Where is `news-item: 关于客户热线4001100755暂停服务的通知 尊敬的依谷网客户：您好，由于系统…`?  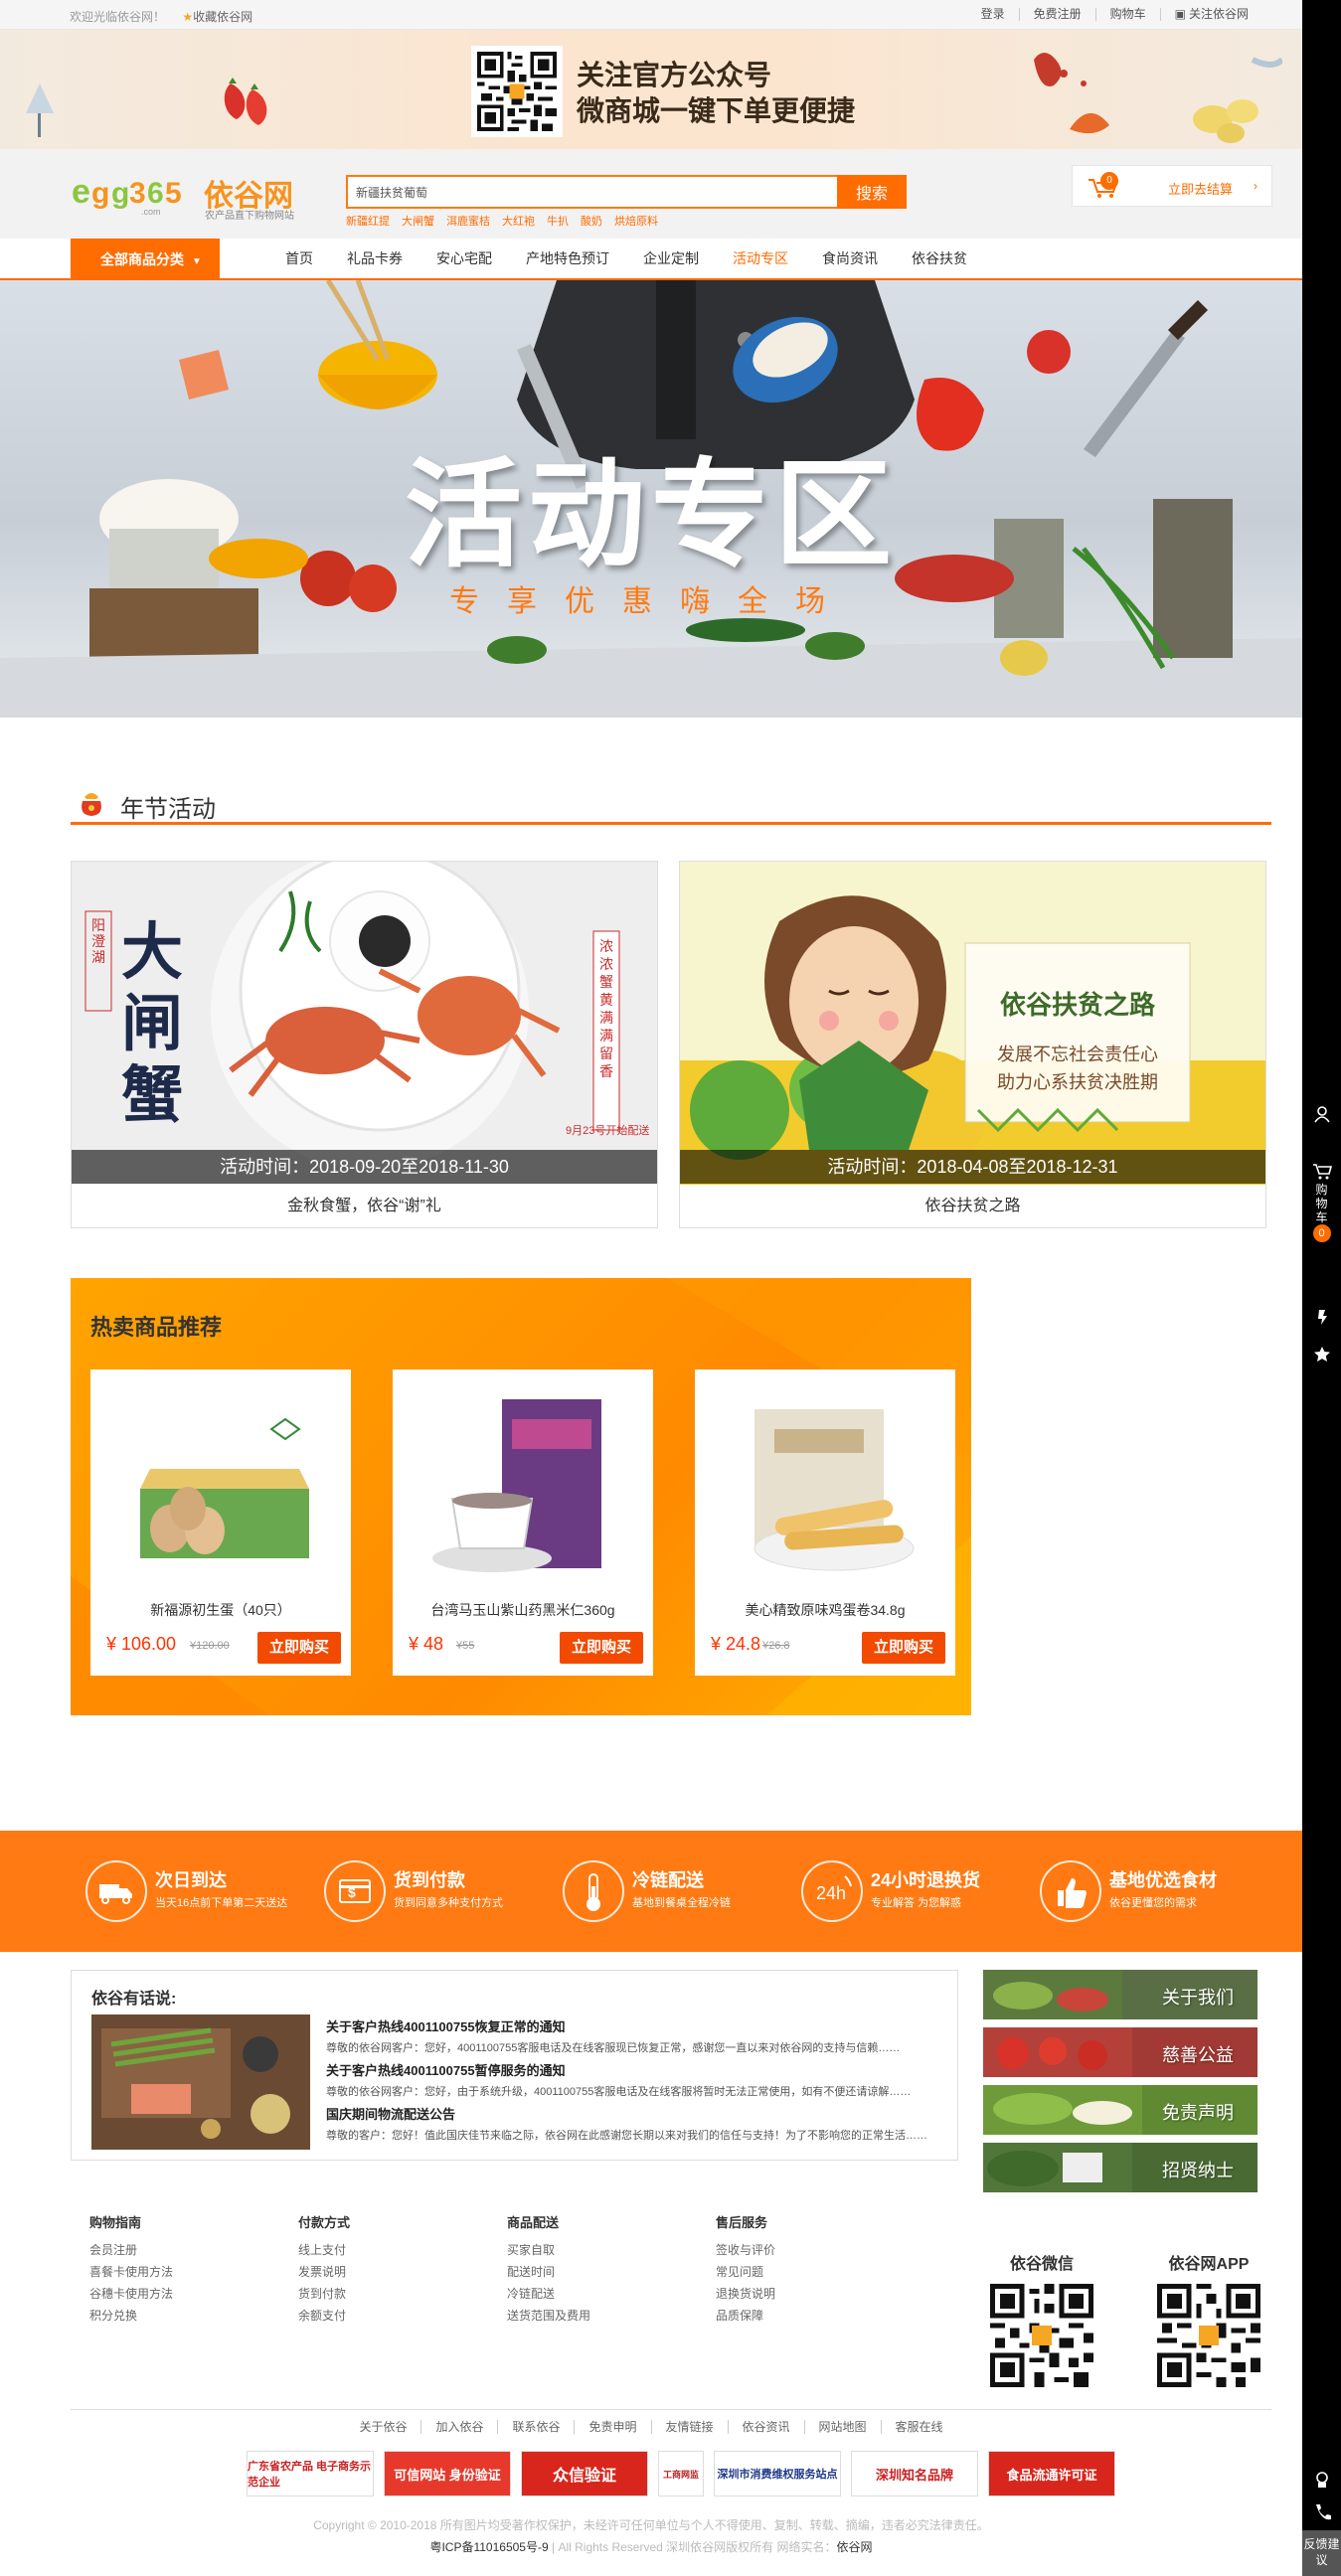
news-item: 关于客户热线4001100755暂停服务的通知 尊敬的依谷网客户：您好，由于系统… is located at coordinates (634, 2079).